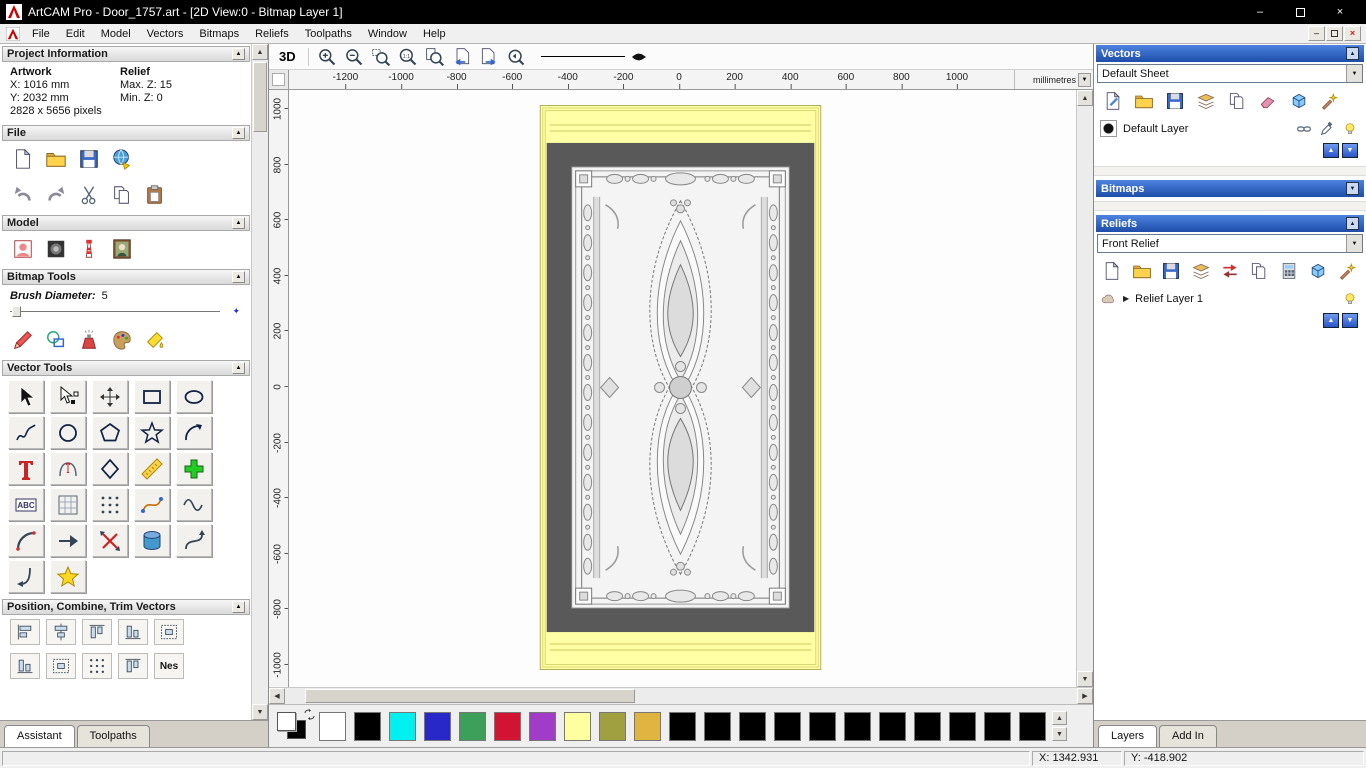  Describe the element at coordinates (1348, 270) in the screenshot. I see `relief-wizard-icon` at that location.